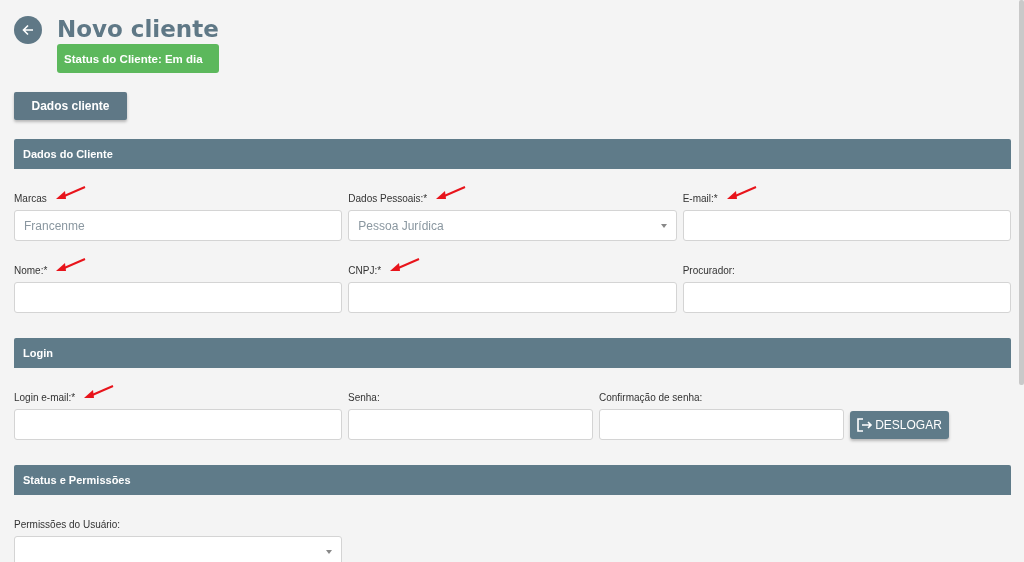 The height and width of the screenshot is (562, 1024). What do you see at coordinates (1021, 192) in the screenshot?
I see `scrollbar-thumb` at bounding box center [1021, 192].